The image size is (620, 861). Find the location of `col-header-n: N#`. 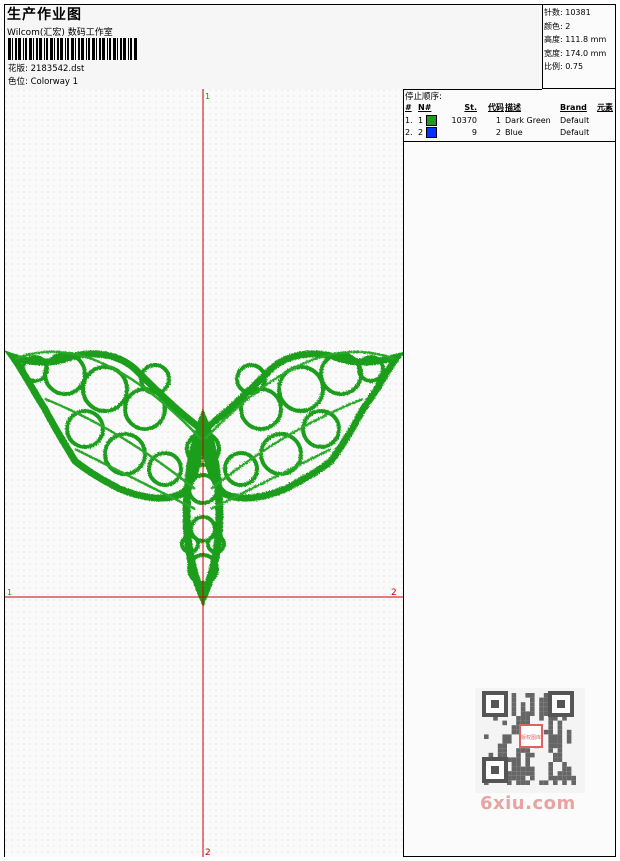

col-header-n: N# is located at coordinates (425, 107).